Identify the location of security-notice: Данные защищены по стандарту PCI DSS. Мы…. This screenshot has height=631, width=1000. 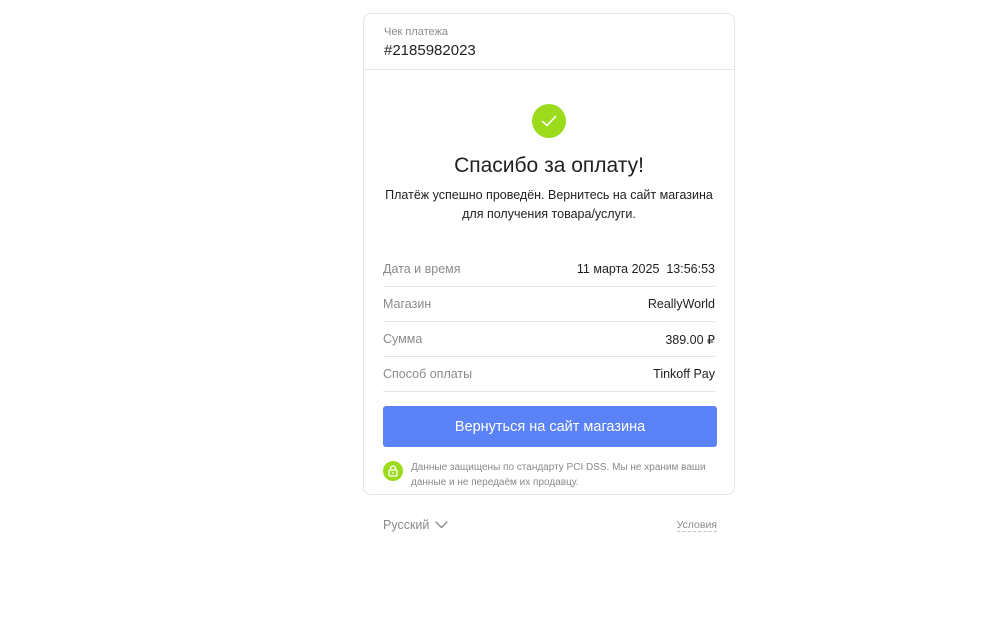
(549, 475).